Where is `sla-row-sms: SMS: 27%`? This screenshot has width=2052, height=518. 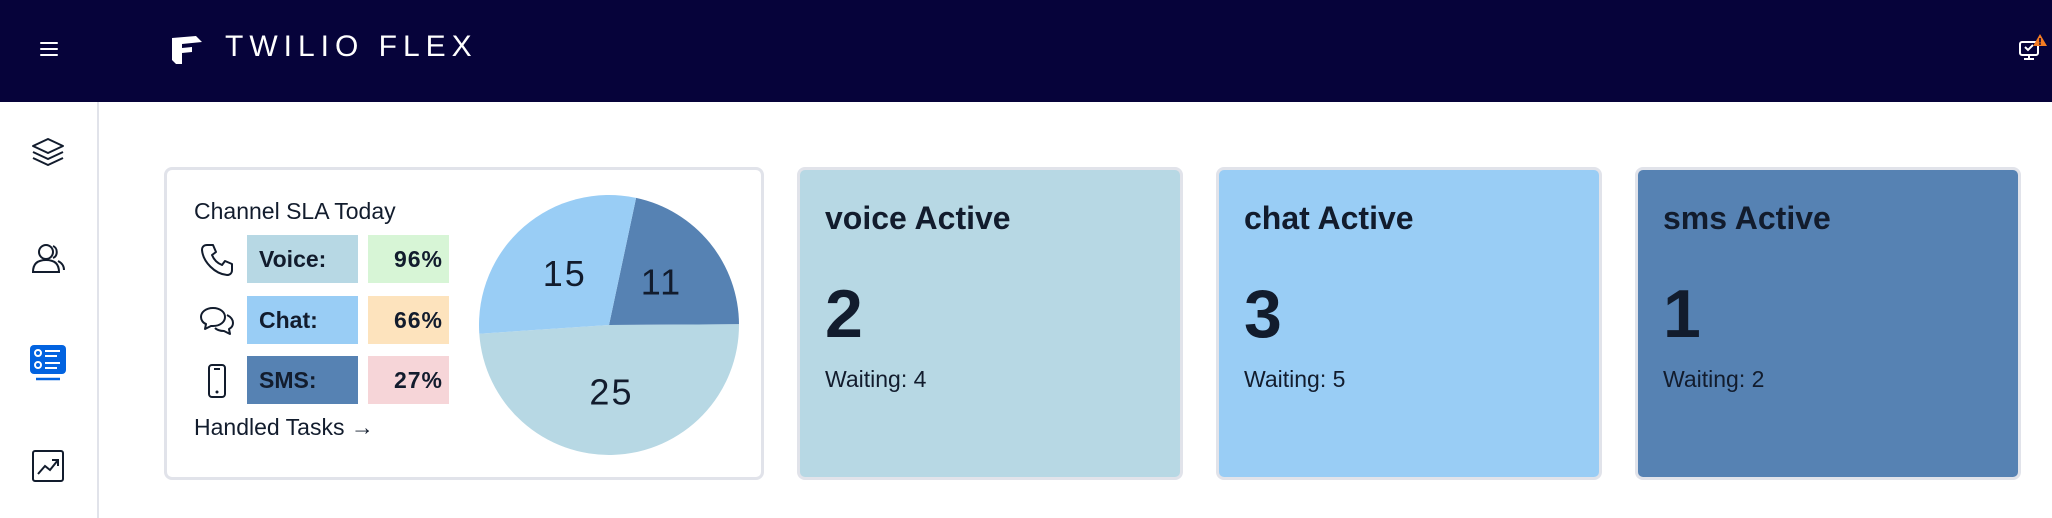
sla-row-sms: SMS: 27% is located at coordinates (324, 381).